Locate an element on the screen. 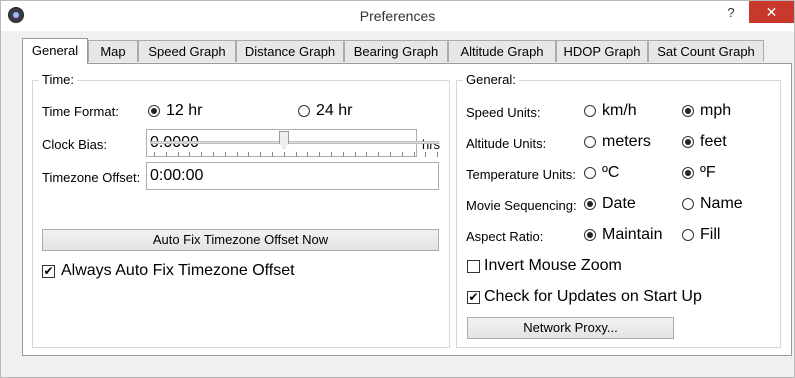  check-updates-checkbox: ✔ is located at coordinates (473, 297).